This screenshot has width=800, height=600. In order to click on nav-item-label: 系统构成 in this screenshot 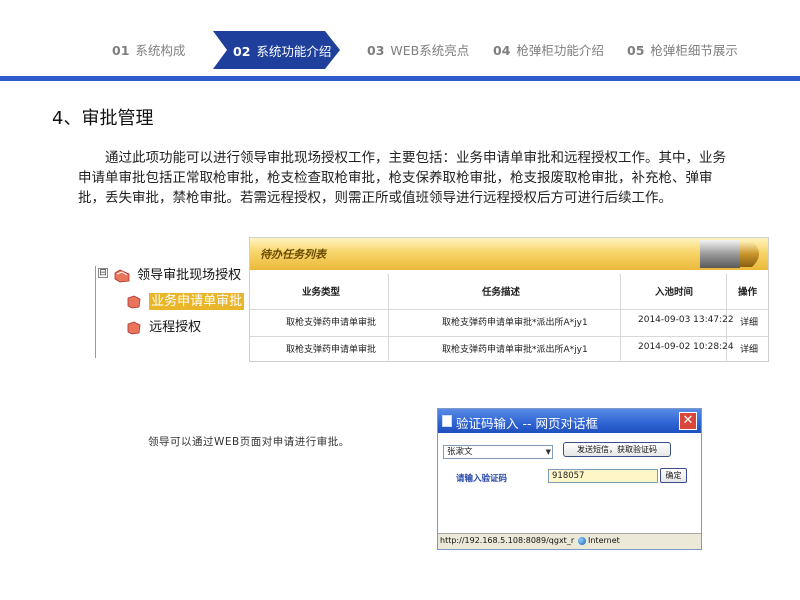, I will do `click(160, 50)`.